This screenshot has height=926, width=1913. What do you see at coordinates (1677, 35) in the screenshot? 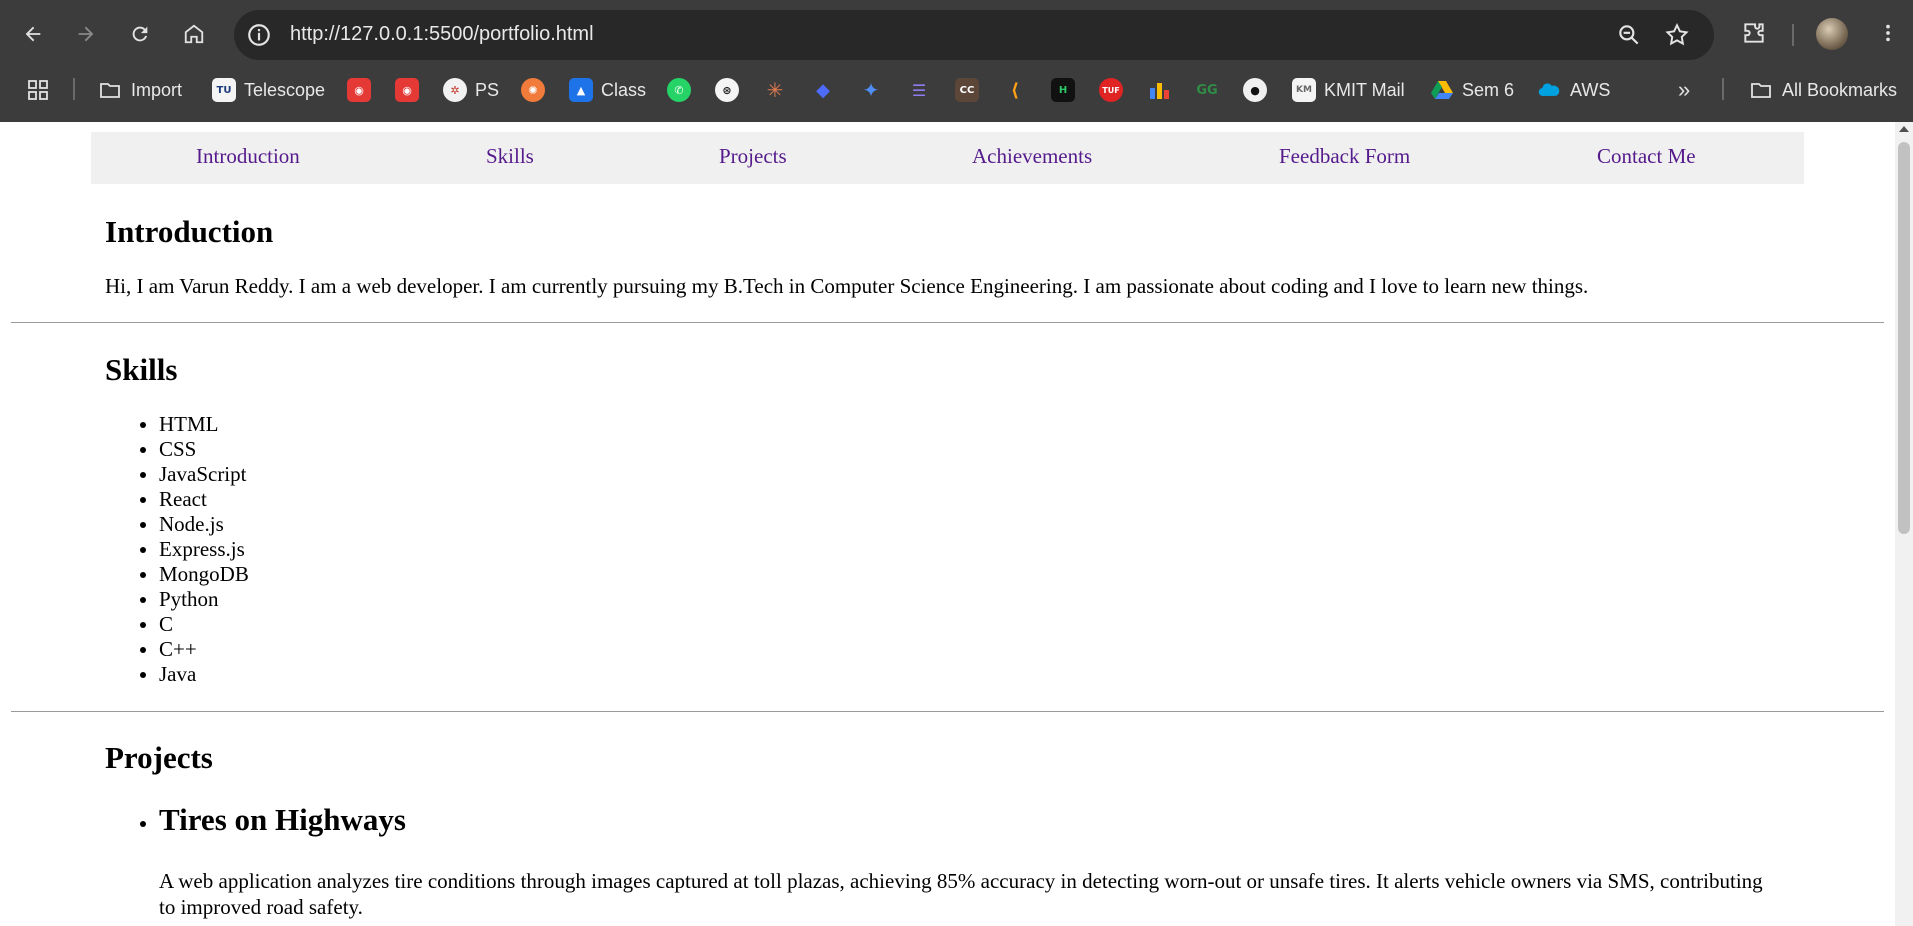
I see `bookmark-star-icon` at bounding box center [1677, 35].